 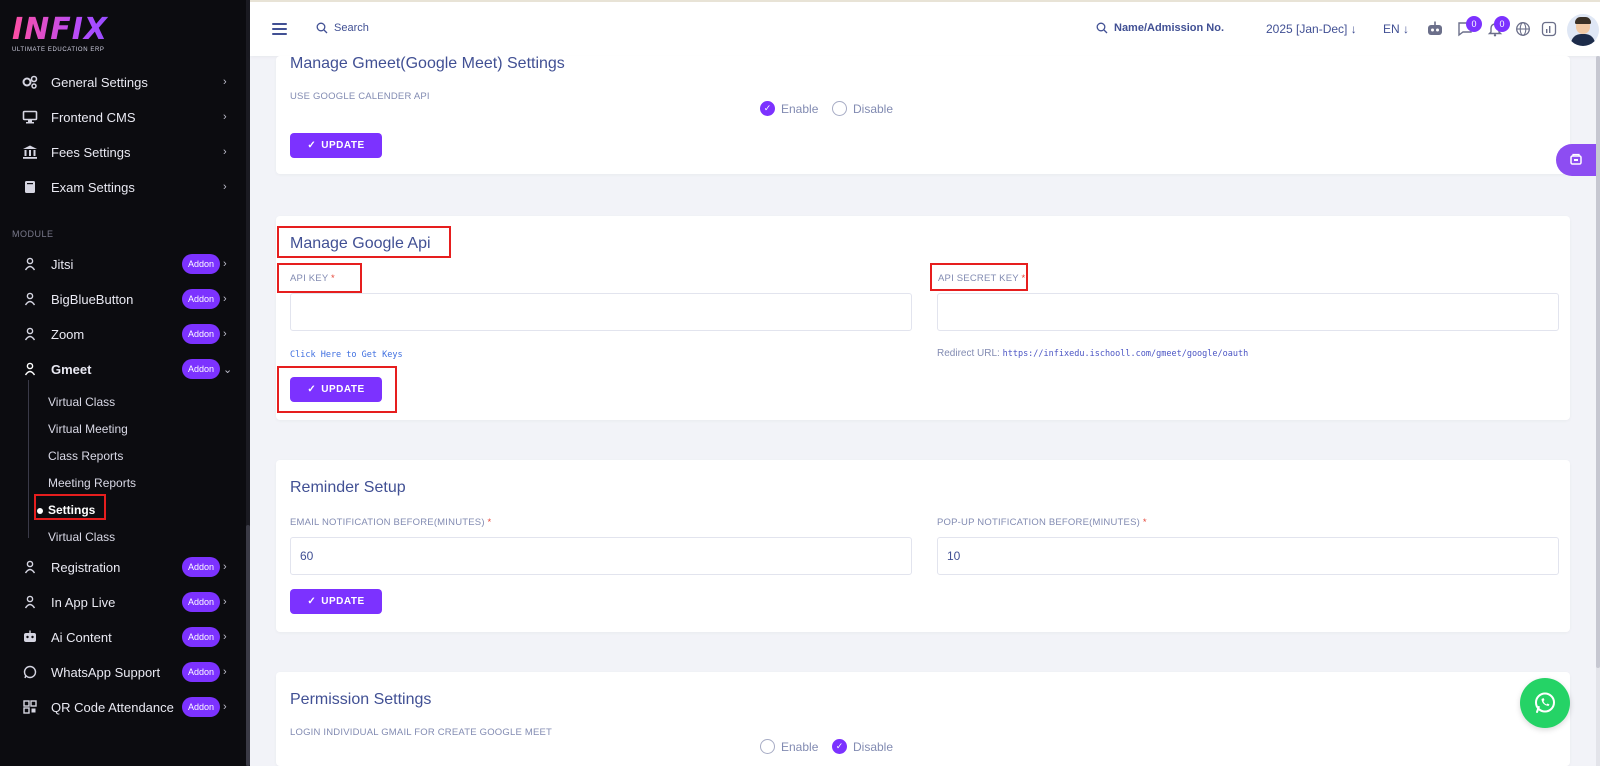 I want to click on sidebar-item-fees-settings: Fees Settings ›, so click(x=123, y=152).